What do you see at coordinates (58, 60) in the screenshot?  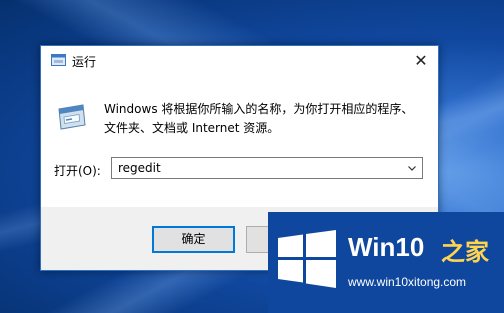 I see `run-app-icon` at bounding box center [58, 60].